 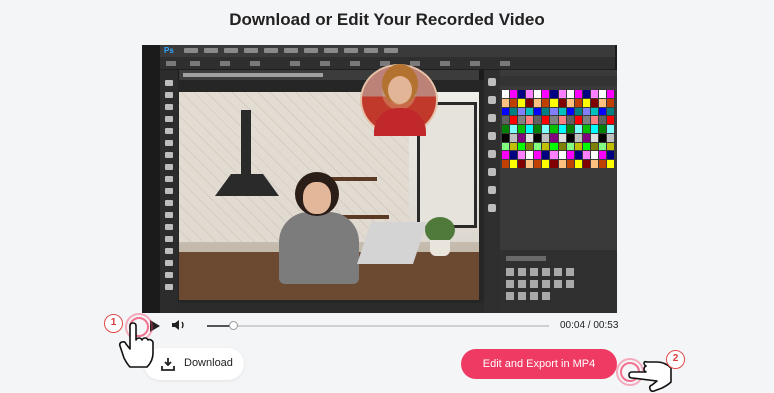 What do you see at coordinates (589, 325) in the screenshot?
I see `time-display: 00:04 / 00:53` at bounding box center [589, 325].